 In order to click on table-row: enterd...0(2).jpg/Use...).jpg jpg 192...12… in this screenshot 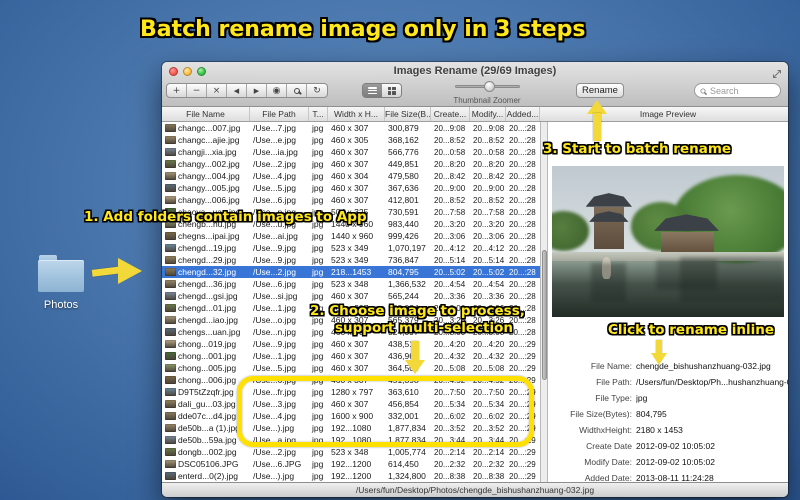, I will do `click(351, 476)`.